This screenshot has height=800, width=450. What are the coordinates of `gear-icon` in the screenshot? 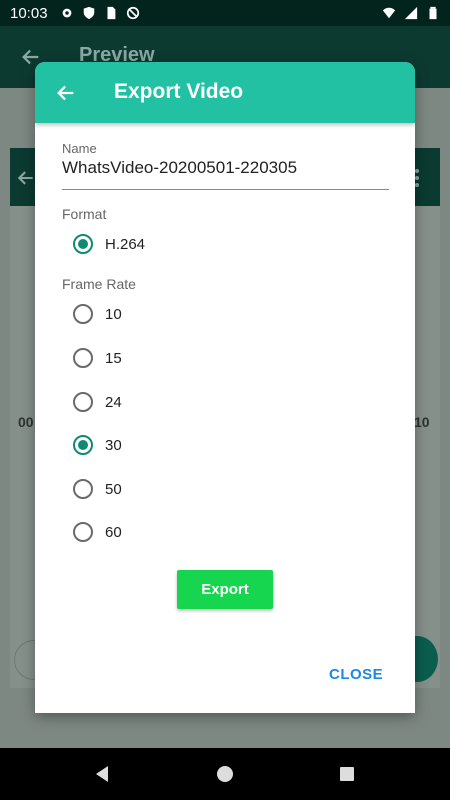 It's located at (66, 13).